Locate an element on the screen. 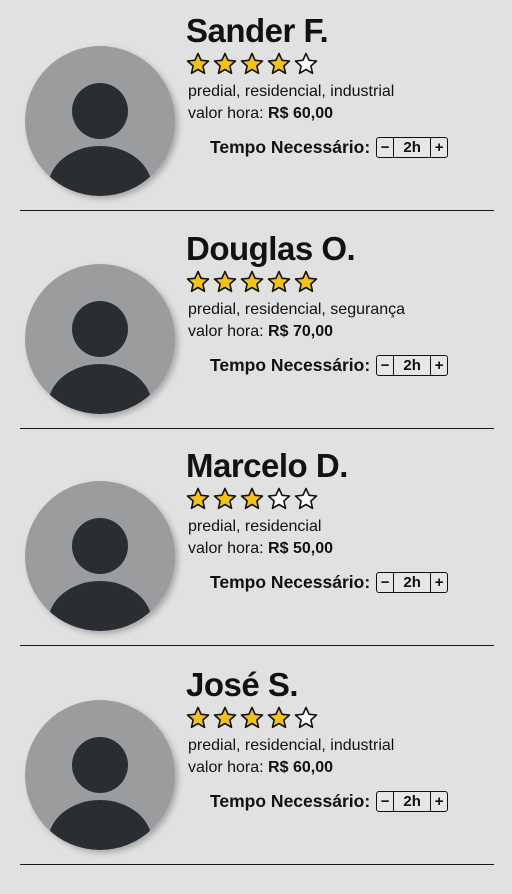 Image resolution: width=512 pixels, height=894 pixels. service-tags: predial, residencial is located at coordinates (255, 526).